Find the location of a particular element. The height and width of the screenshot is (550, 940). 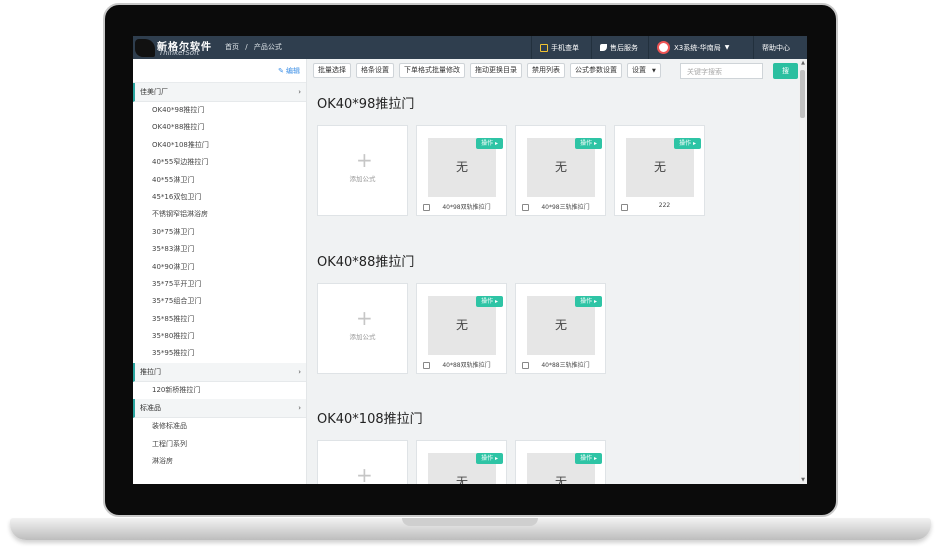

phone-icon is located at coordinates (603, 47).